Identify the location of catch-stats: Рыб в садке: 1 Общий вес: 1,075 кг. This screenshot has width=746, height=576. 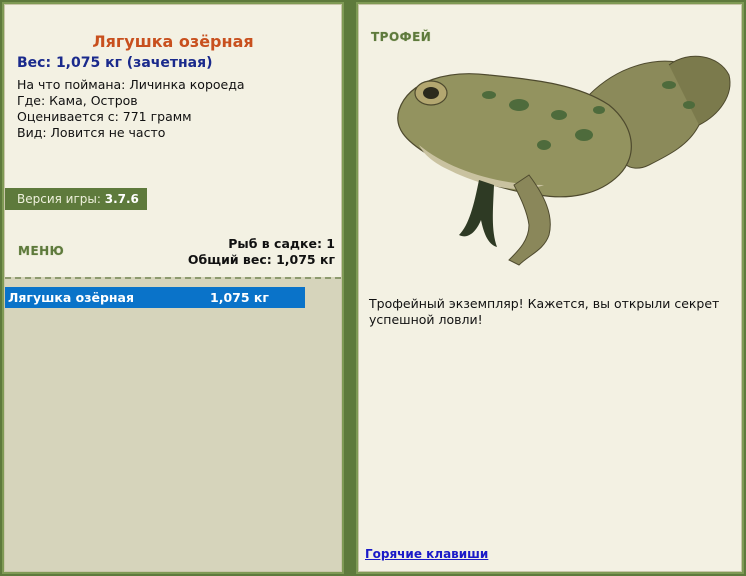
(261, 252).